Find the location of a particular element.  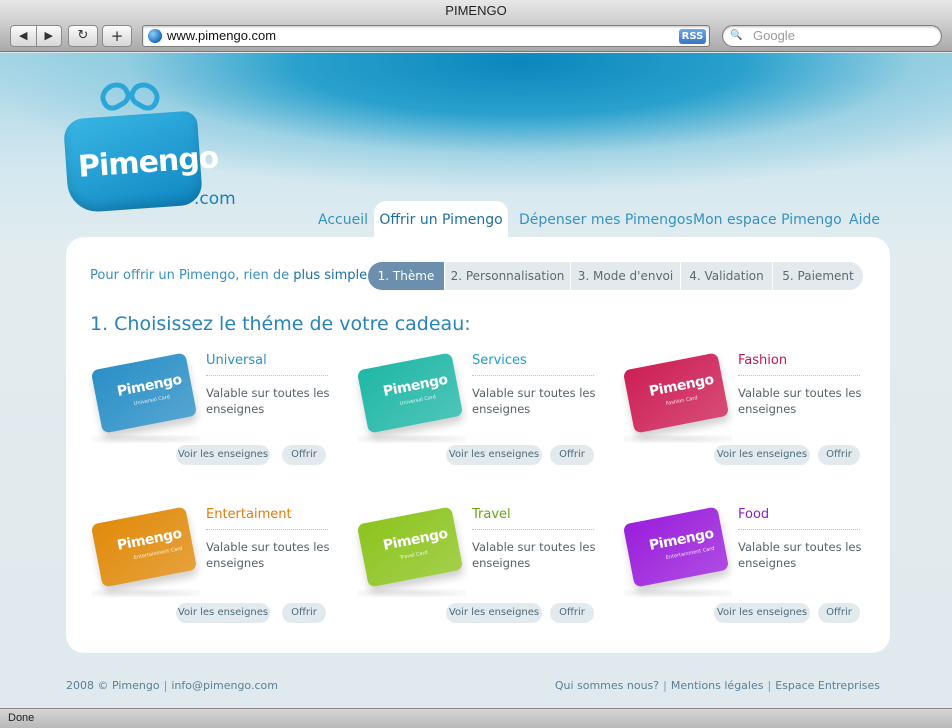

add-bookmark-button: + is located at coordinates (117, 36).